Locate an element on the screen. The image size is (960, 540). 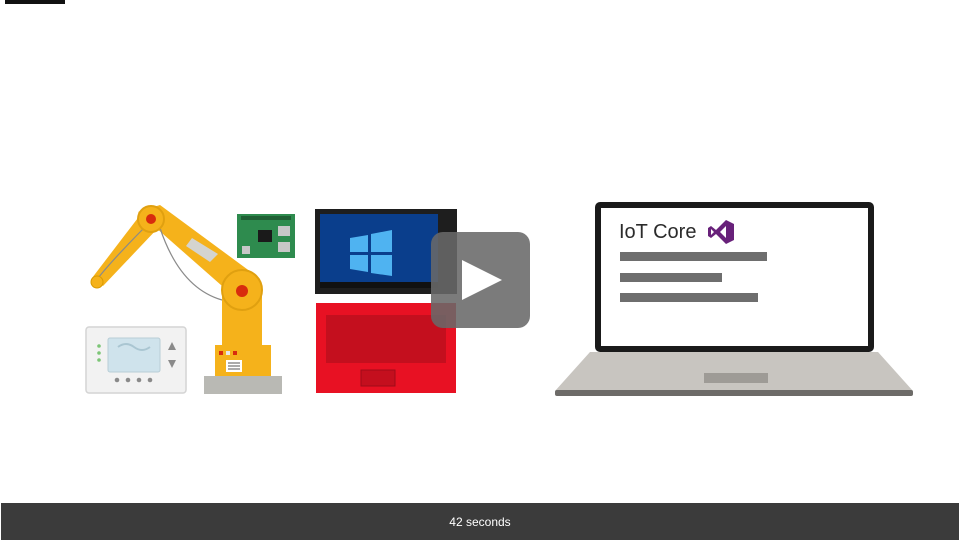
play-button is located at coordinates (480, 280).